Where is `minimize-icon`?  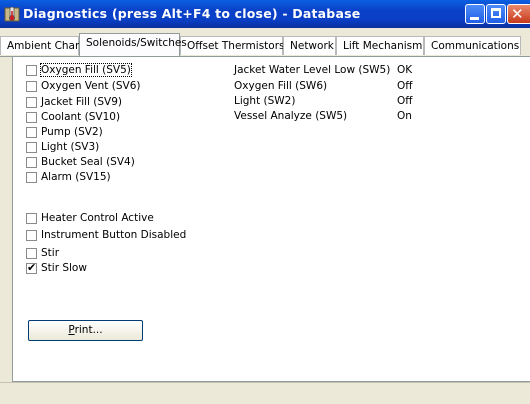
minimize-icon is located at coordinates (474, 18).